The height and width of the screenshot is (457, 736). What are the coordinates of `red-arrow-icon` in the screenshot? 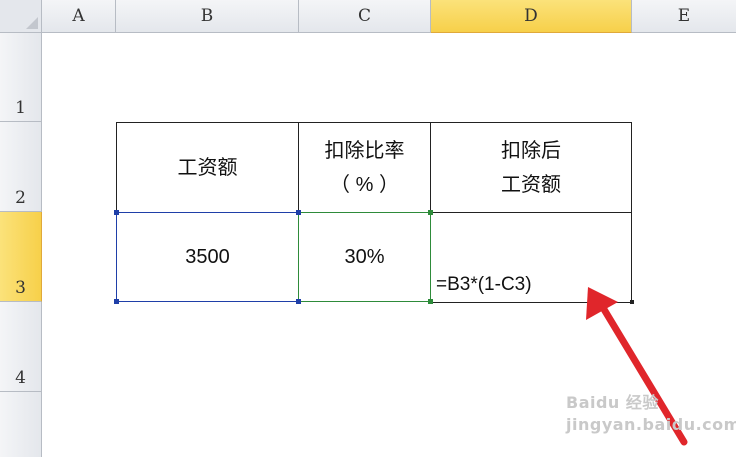 It's located at (637, 366).